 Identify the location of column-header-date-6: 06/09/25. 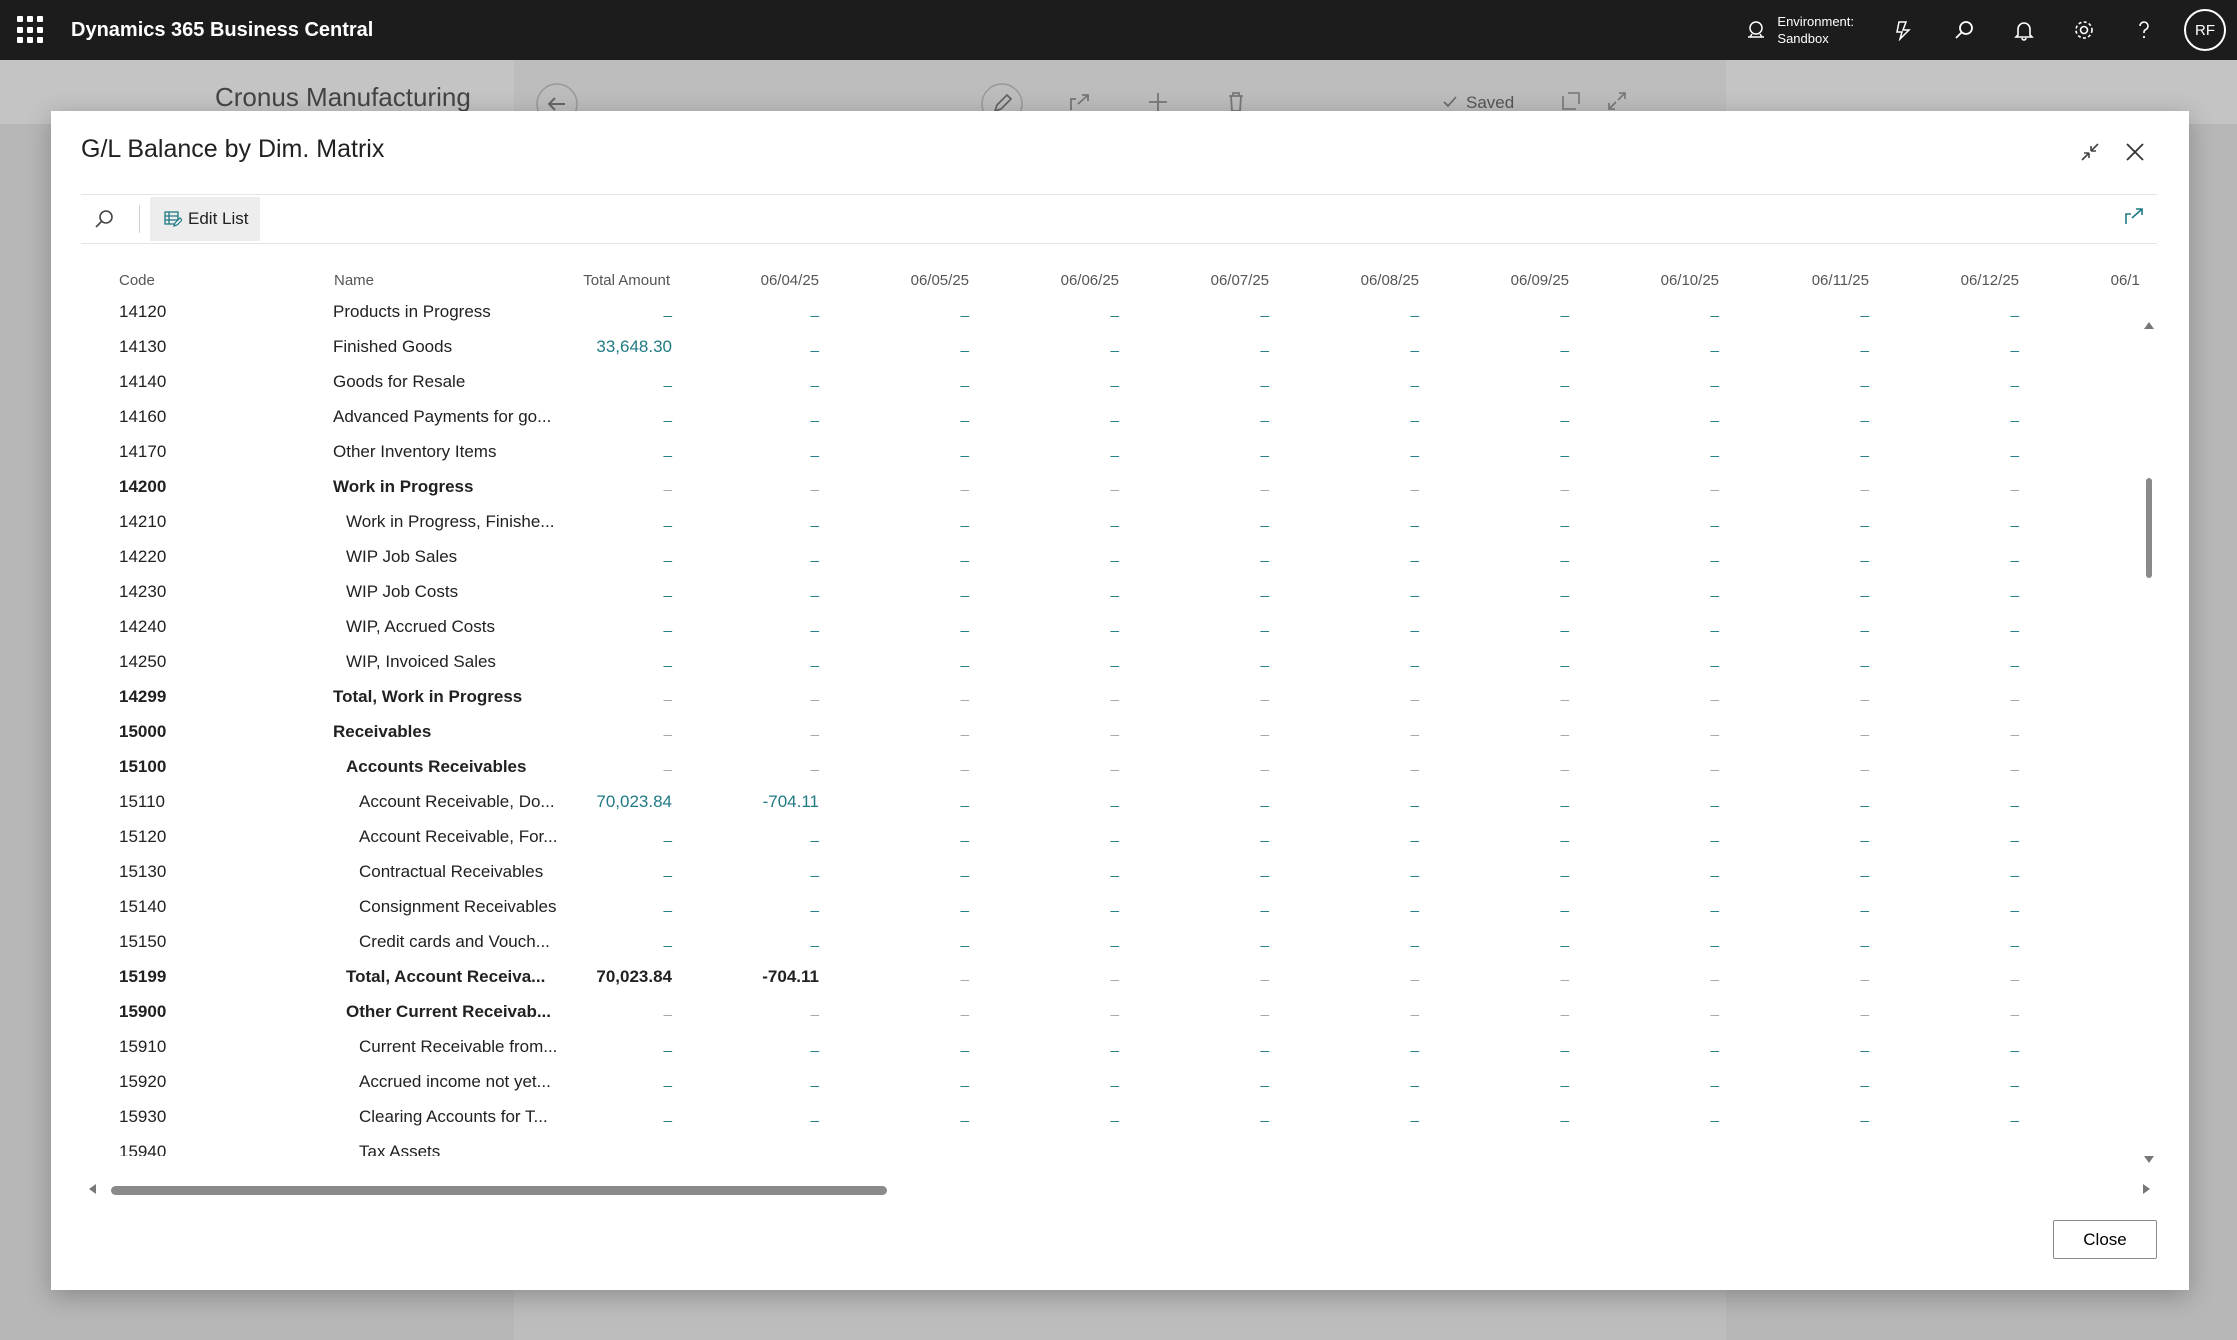
(1540, 280).